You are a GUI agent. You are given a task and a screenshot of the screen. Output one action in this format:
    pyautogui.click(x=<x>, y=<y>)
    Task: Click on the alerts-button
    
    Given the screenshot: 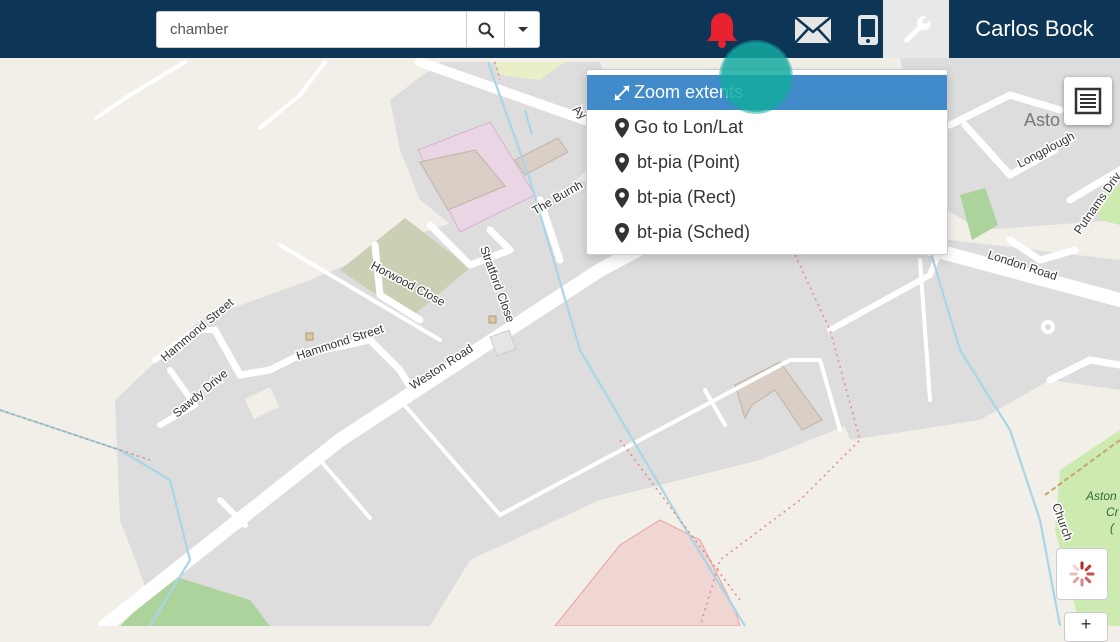 What is the action you would take?
    pyautogui.click(x=722, y=30)
    